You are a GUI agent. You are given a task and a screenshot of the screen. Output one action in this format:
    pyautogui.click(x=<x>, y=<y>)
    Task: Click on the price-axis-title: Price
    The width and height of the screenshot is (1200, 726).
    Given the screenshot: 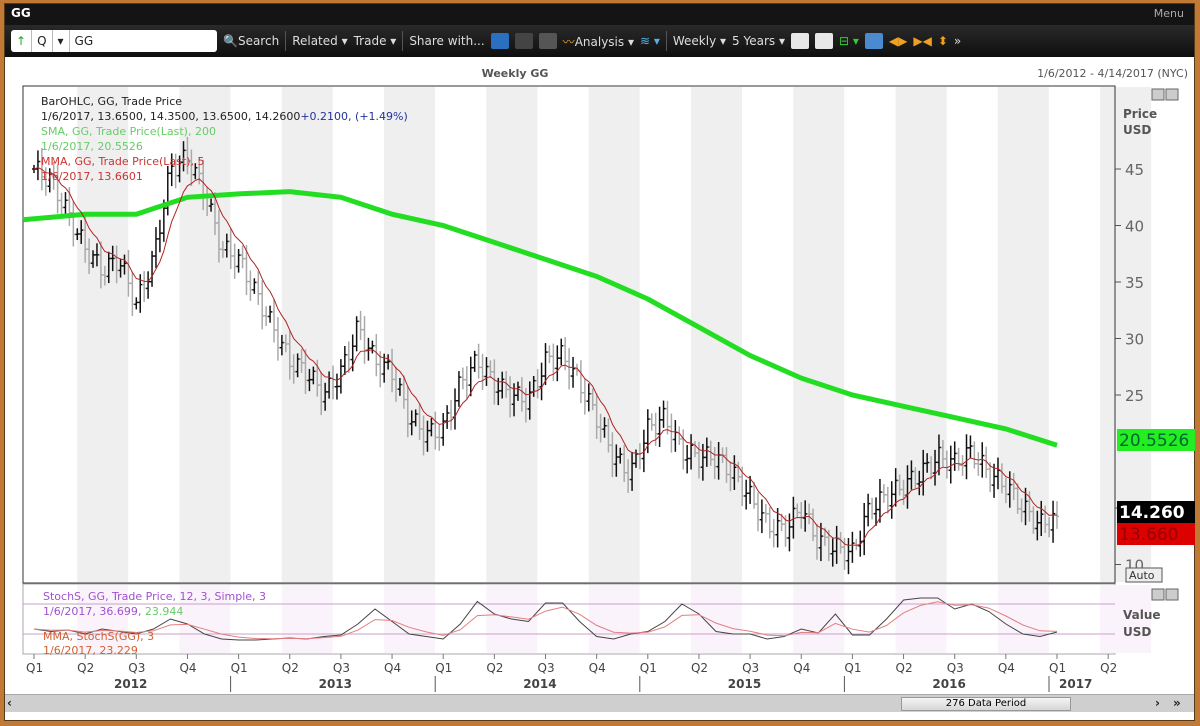 What is the action you would take?
    pyautogui.click(x=1140, y=114)
    